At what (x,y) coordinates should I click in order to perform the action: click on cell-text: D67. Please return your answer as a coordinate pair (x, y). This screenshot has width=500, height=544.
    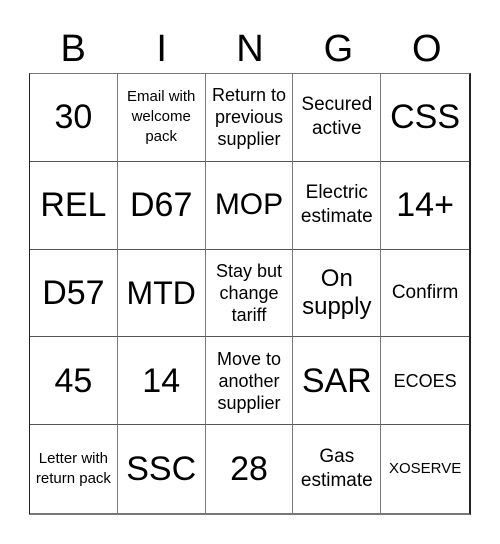
    Looking at the image, I should click on (161, 205).